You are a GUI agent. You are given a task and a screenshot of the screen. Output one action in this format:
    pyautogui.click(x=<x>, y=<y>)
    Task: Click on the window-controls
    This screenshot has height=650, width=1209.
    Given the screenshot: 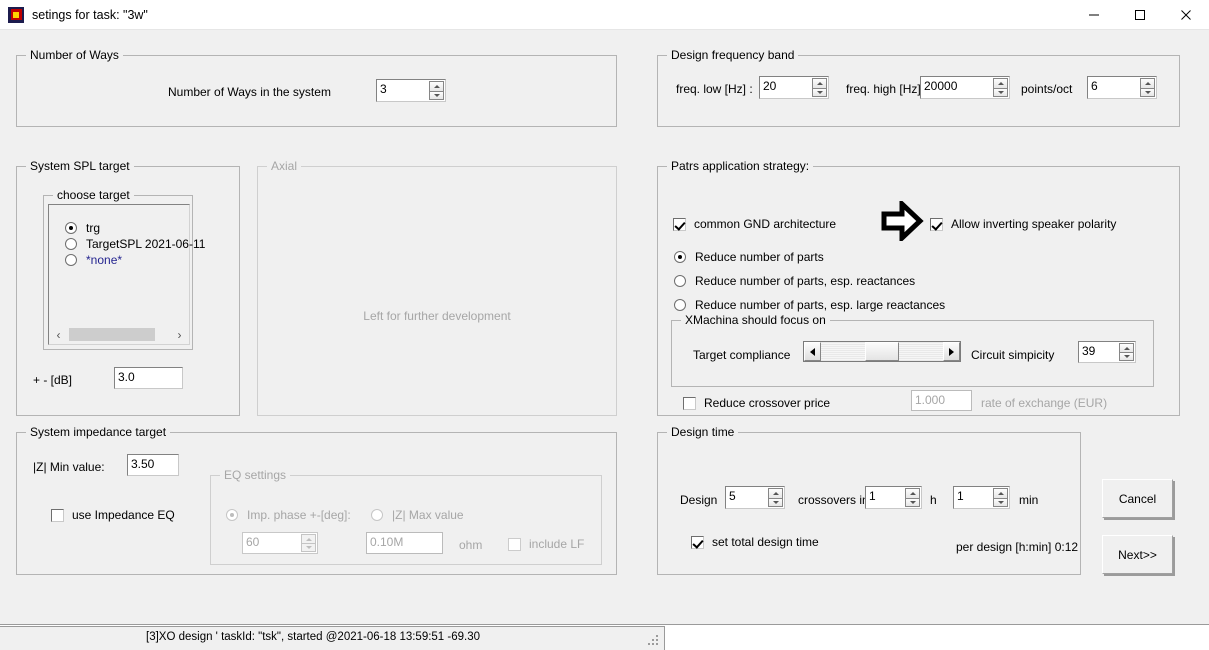 What is the action you would take?
    pyautogui.click(x=1140, y=15)
    